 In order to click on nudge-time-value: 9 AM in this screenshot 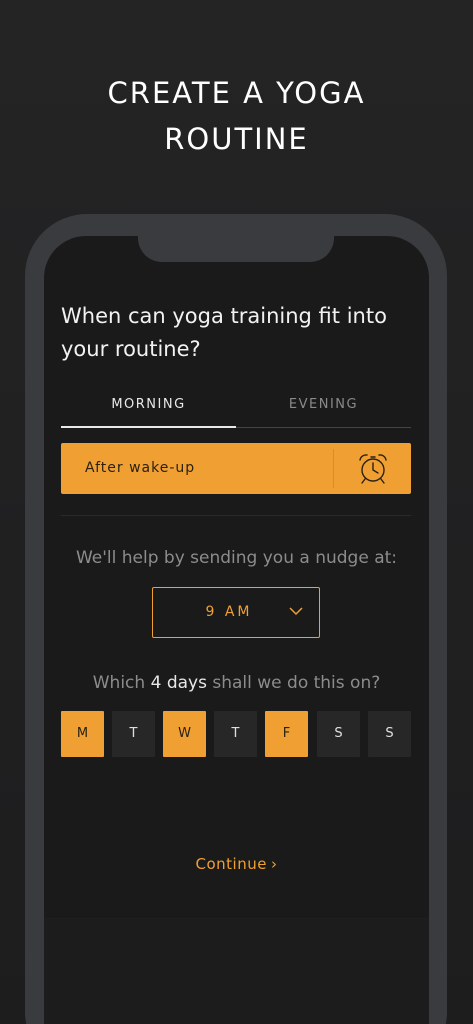, I will do `click(229, 612)`.